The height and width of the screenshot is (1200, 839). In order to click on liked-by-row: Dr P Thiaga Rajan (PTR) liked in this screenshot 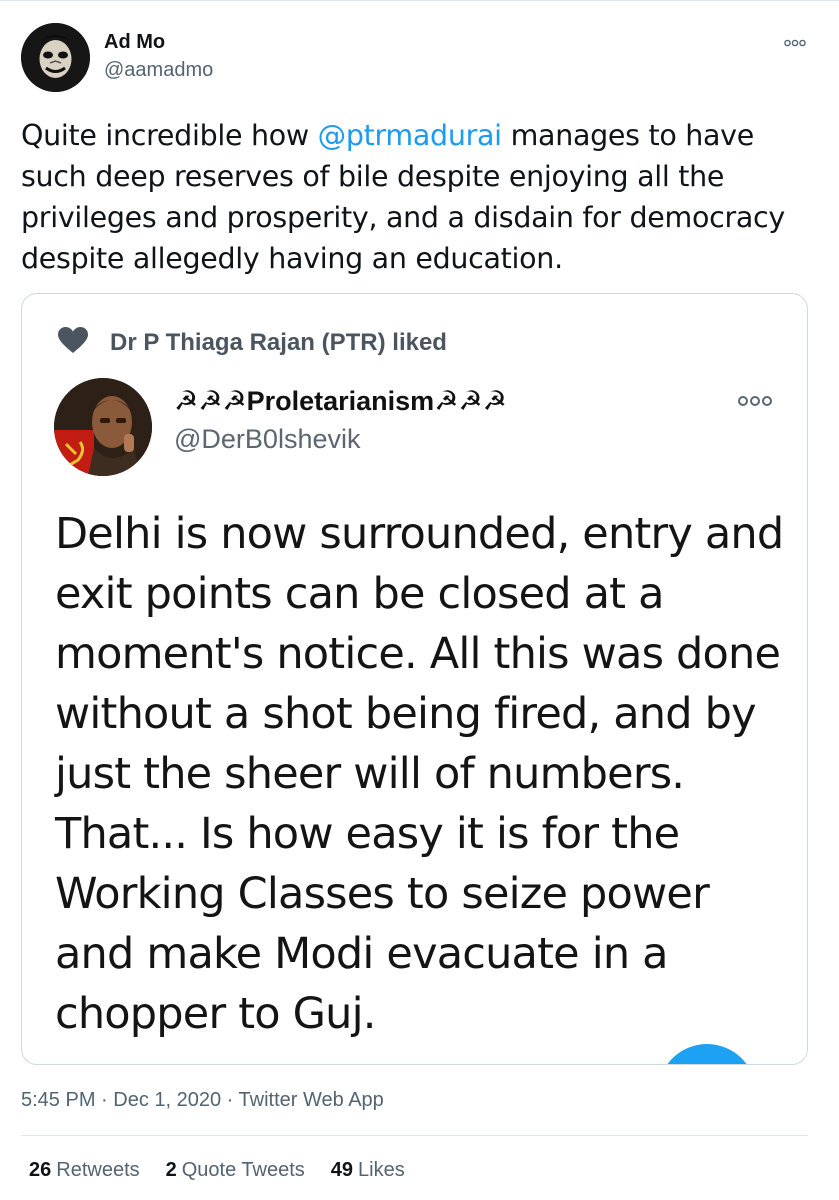, I will do `click(252, 343)`.